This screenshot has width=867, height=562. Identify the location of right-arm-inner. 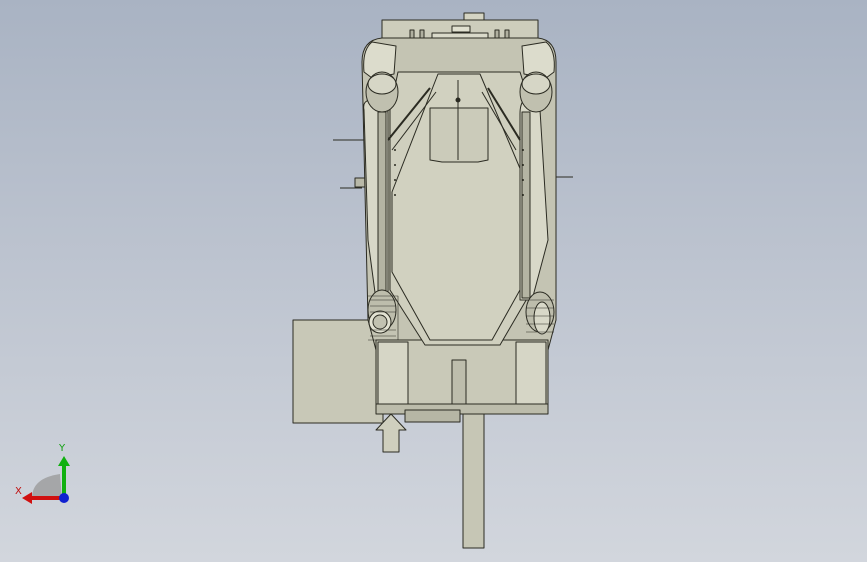
(526, 205).